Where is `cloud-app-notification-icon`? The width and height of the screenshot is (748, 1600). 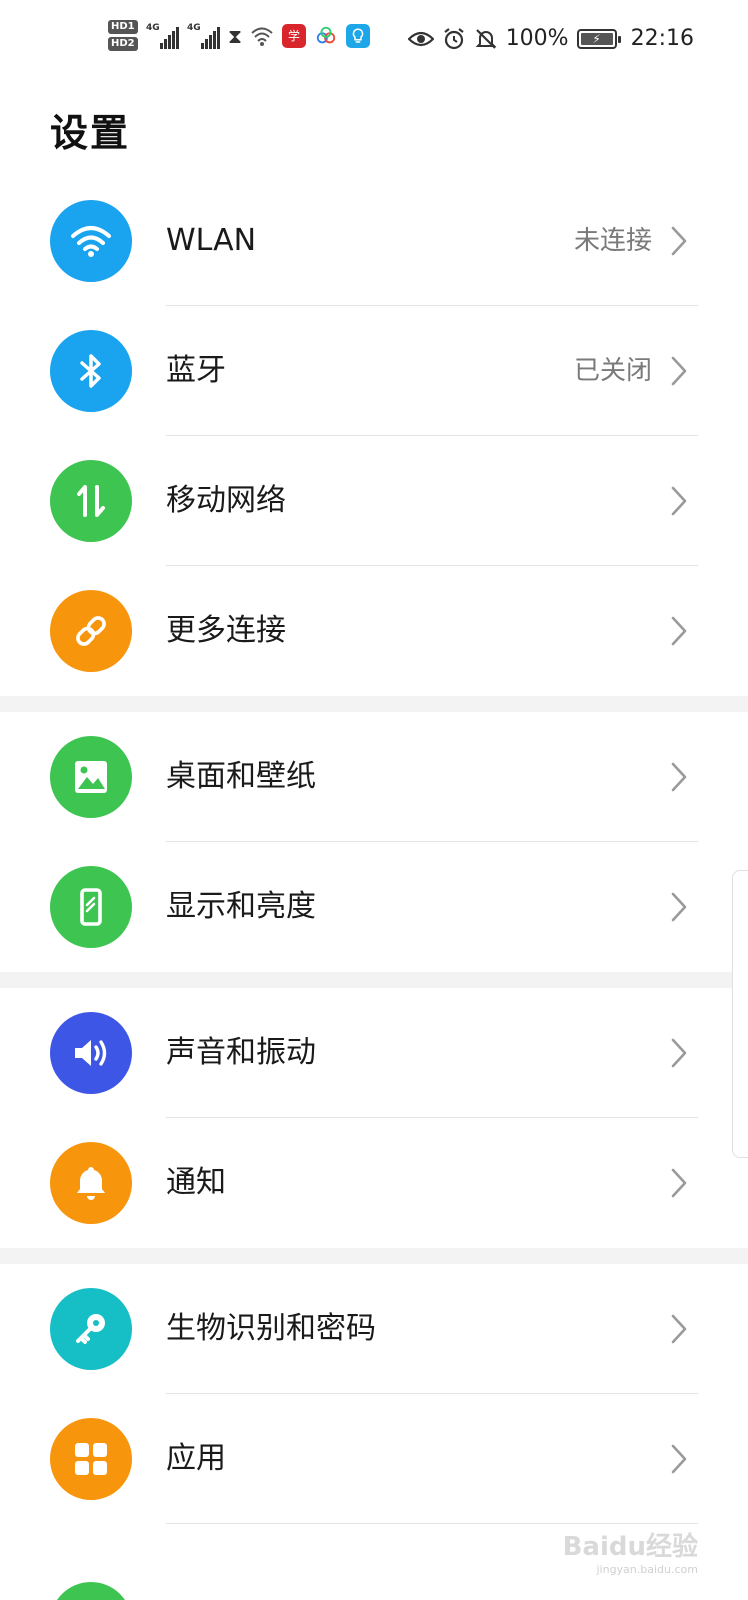 cloud-app-notification-icon is located at coordinates (326, 35).